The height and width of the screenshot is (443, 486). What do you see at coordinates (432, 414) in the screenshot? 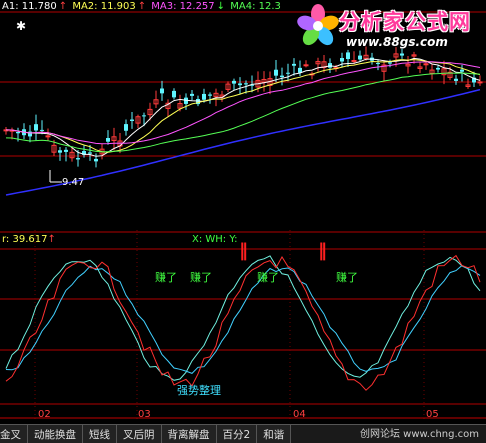
I see `date-label-05: 05` at bounding box center [432, 414].